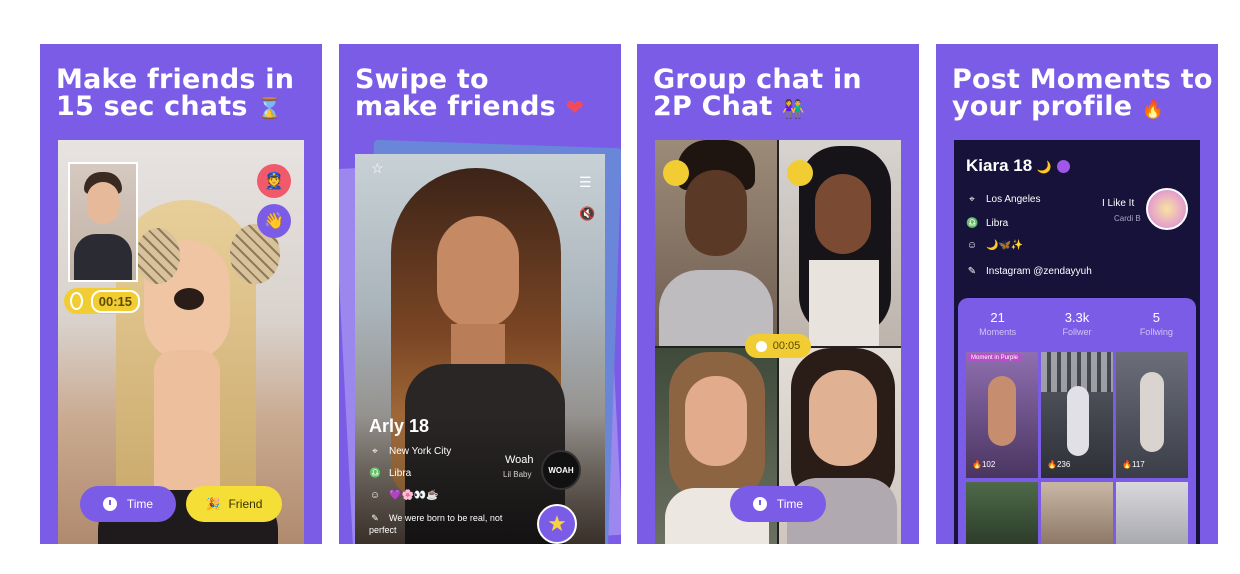  I want to click on moment-tile: 🔥236, so click(1077, 415).